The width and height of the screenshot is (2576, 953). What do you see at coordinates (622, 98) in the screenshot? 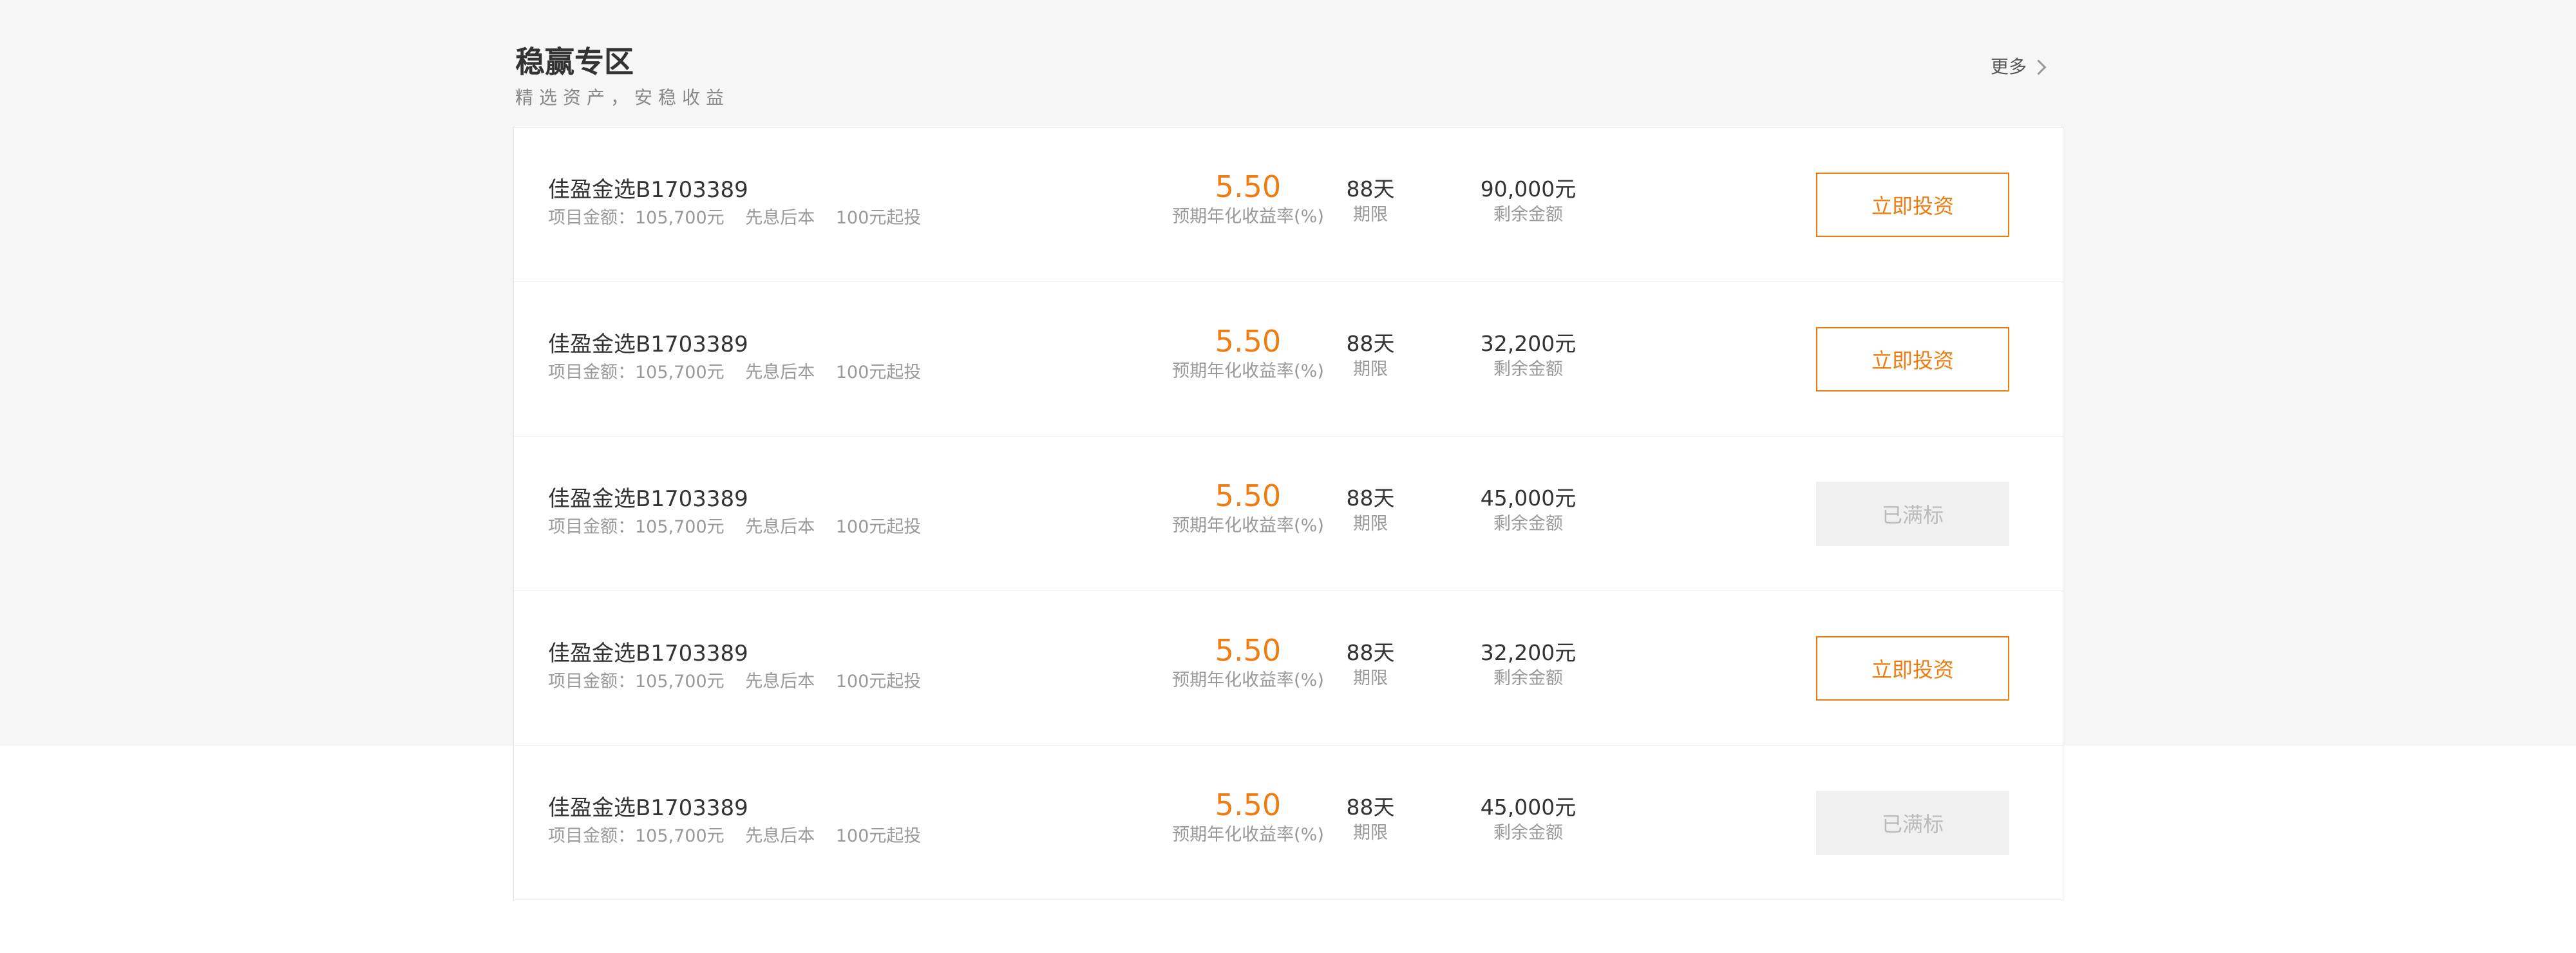
I see `section-subtitle: 精选资产，安稳收益` at bounding box center [622, 98].